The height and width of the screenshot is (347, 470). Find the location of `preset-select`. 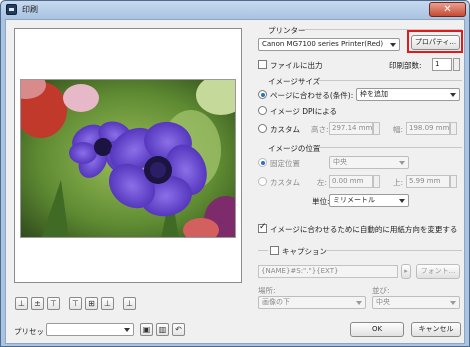

preset-select is located at coordinates (90, 329).